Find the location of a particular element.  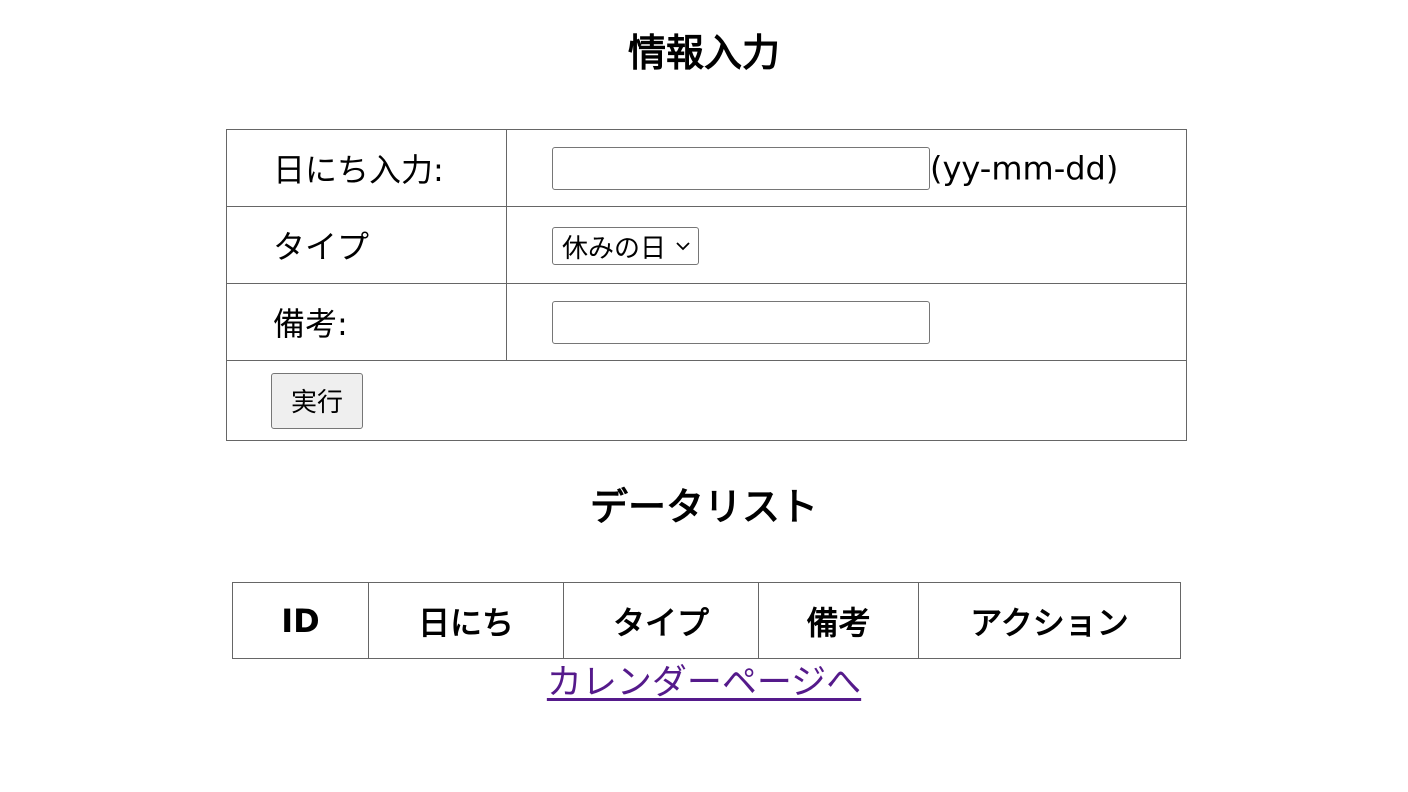

column-header-id: ID is located at coordinates (300, 620).